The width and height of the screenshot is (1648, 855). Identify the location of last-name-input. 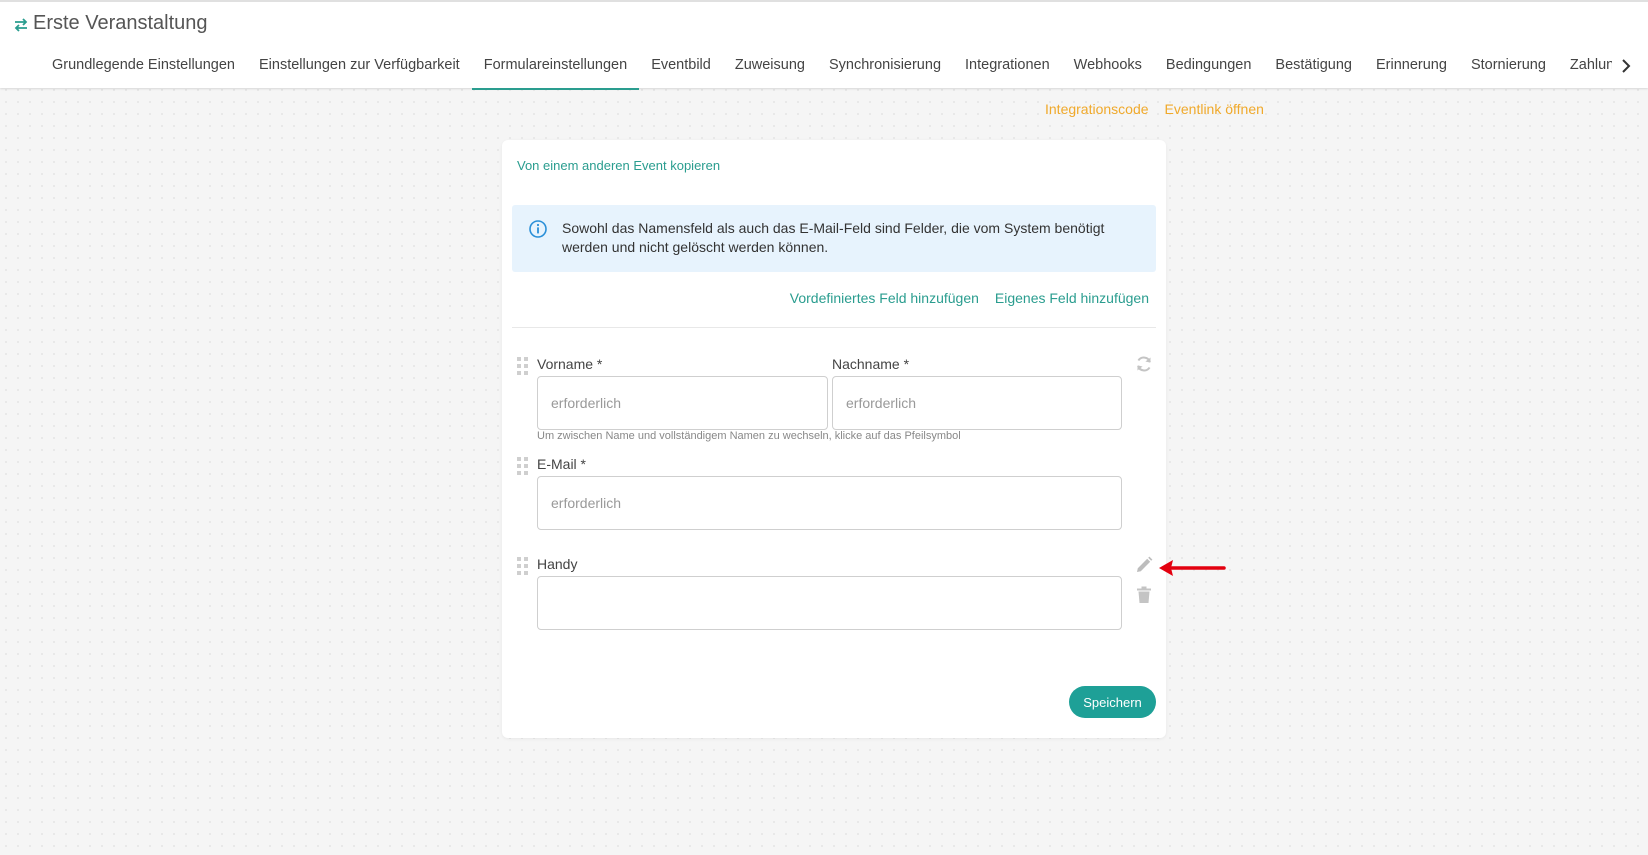
(977, 403).